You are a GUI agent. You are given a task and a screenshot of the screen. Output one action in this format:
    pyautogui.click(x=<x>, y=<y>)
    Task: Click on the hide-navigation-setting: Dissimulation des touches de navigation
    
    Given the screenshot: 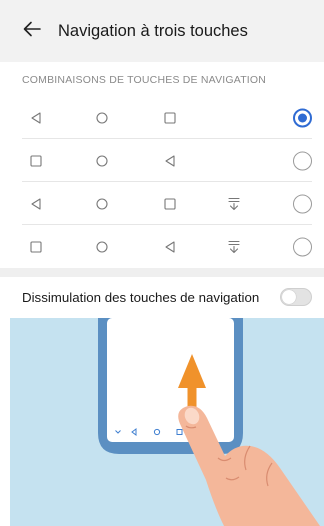 What is the action you would take?
    pyautogui.click(x=162, y=297)
    